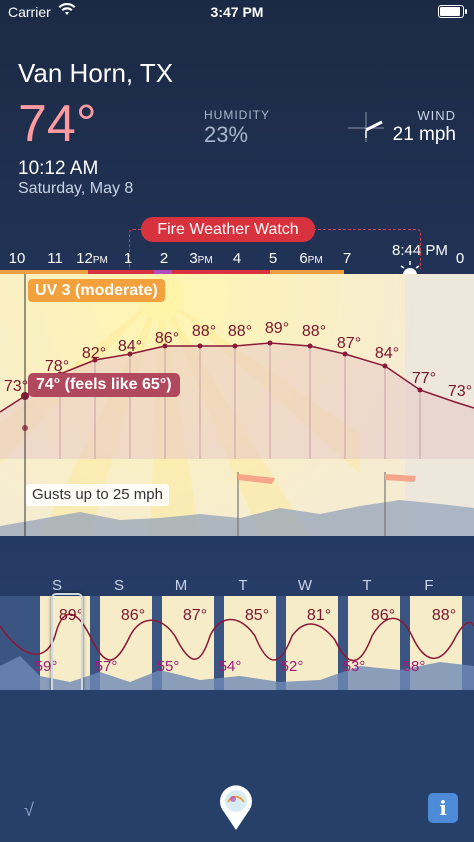 The width and height of the screenshot is (474, 842). Describe the element at coordinates (201, 258) in the screenshot. I see `hour-label: 3PM` at that location.